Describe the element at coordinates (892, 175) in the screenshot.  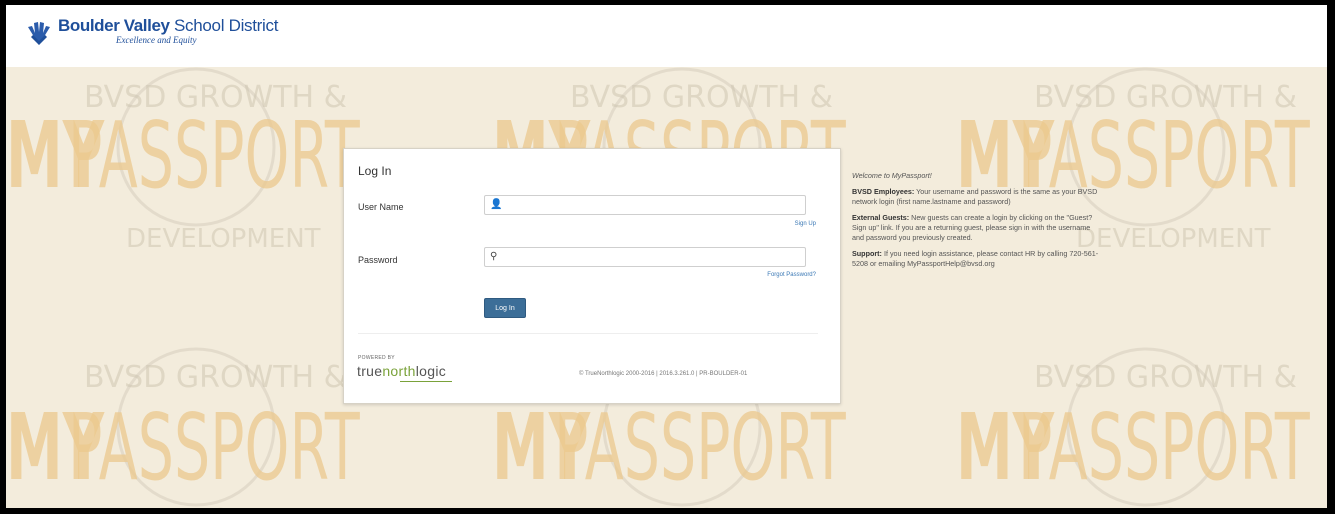
I see `welcome-heading: Welcome to MyPassport!` at that location.